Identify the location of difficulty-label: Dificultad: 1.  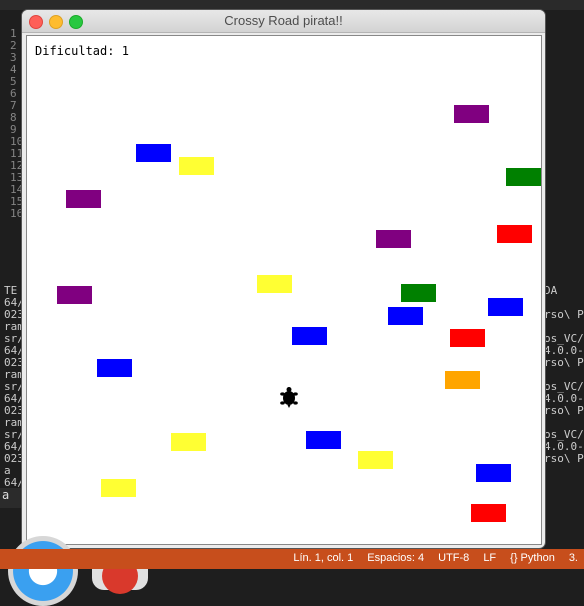
(82, 51).